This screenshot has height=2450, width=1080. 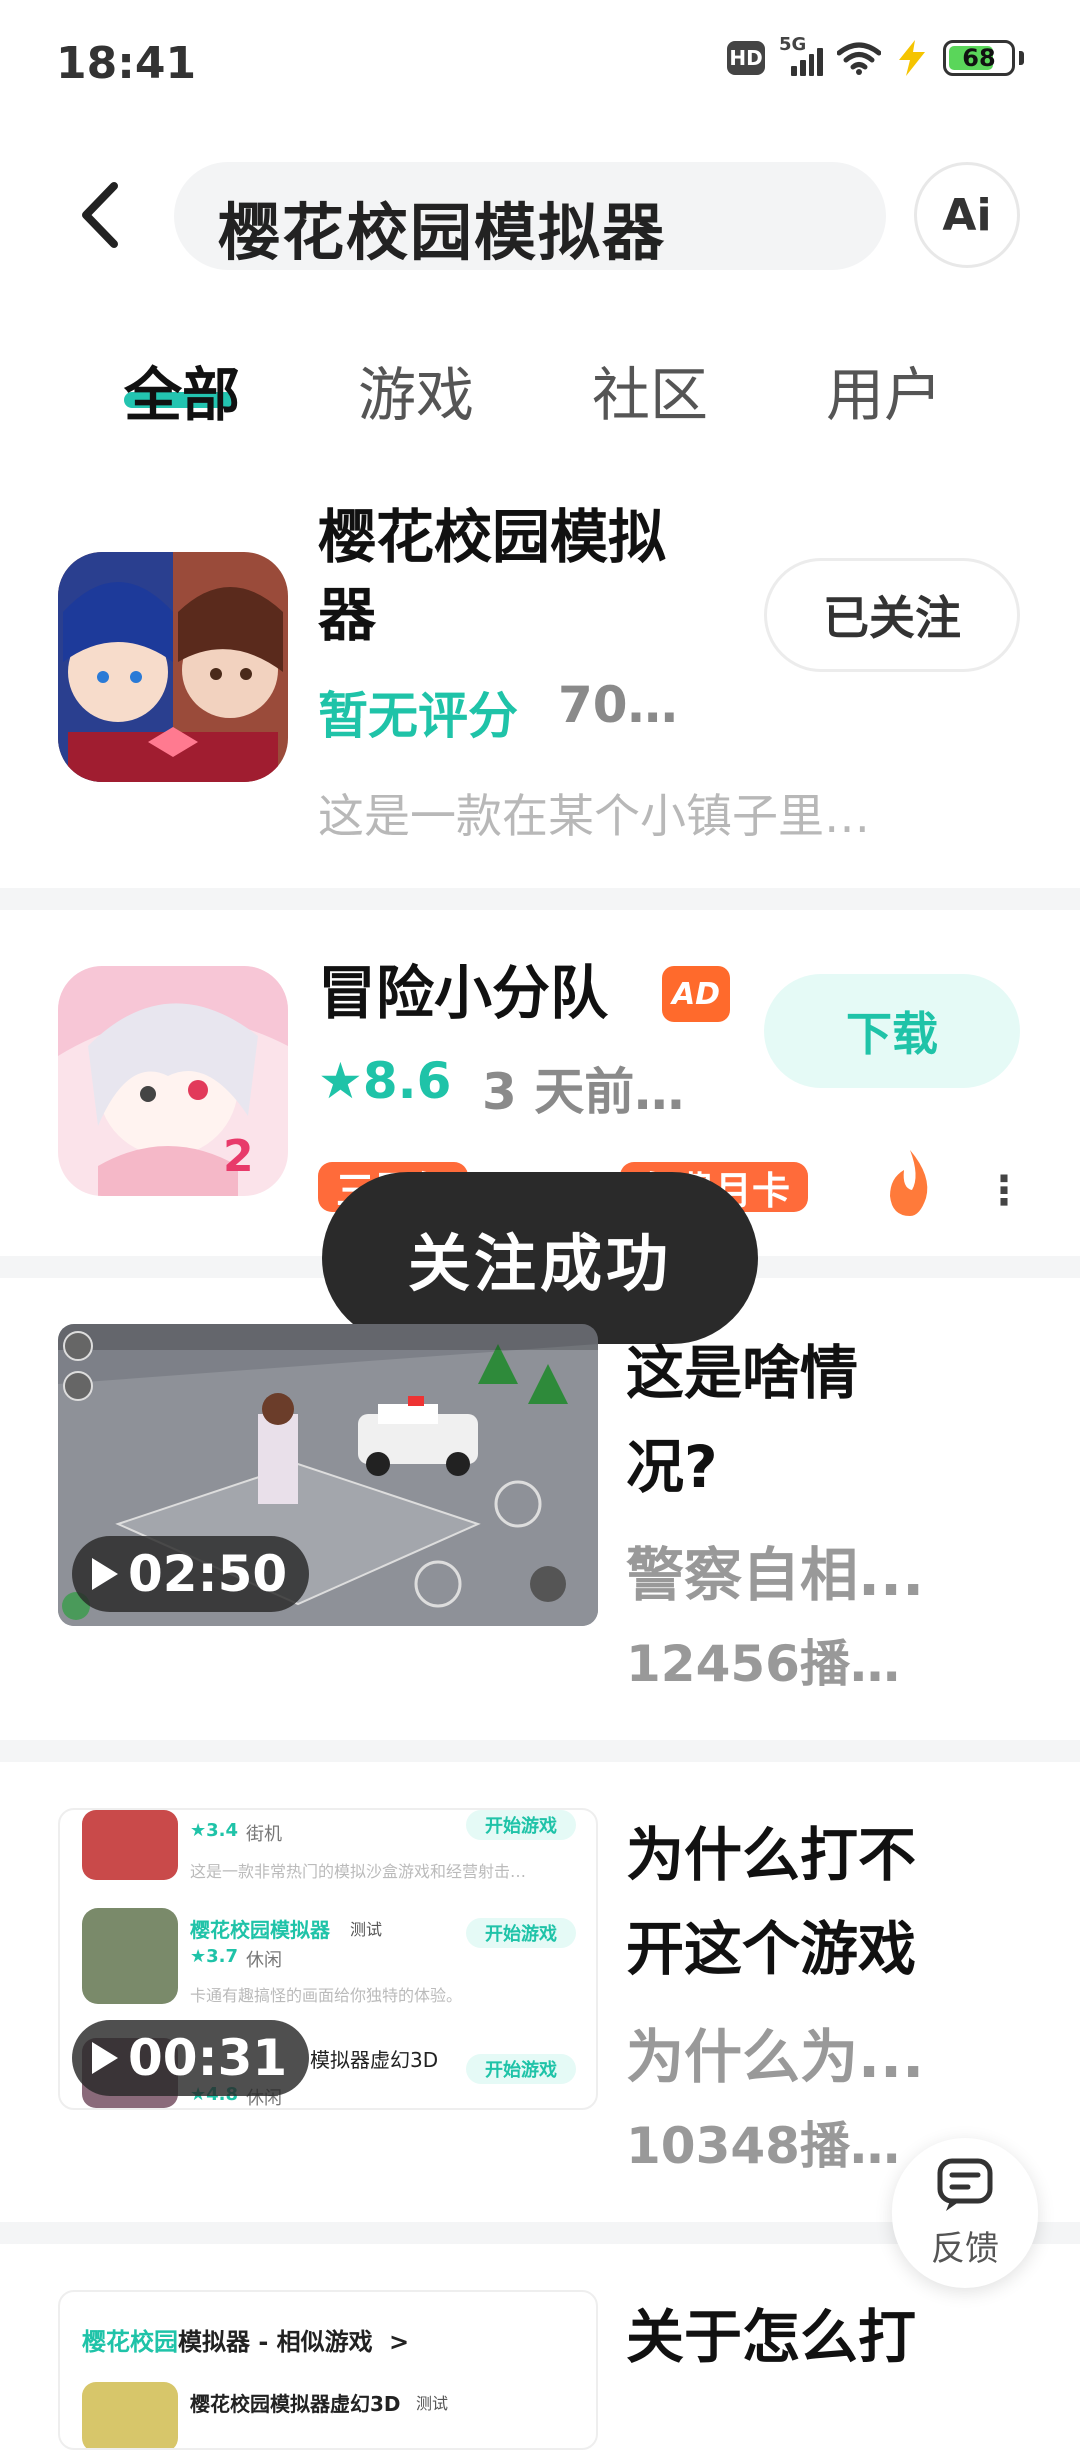 I want to click on tab-all: 全部, so click(x=182, y=390).